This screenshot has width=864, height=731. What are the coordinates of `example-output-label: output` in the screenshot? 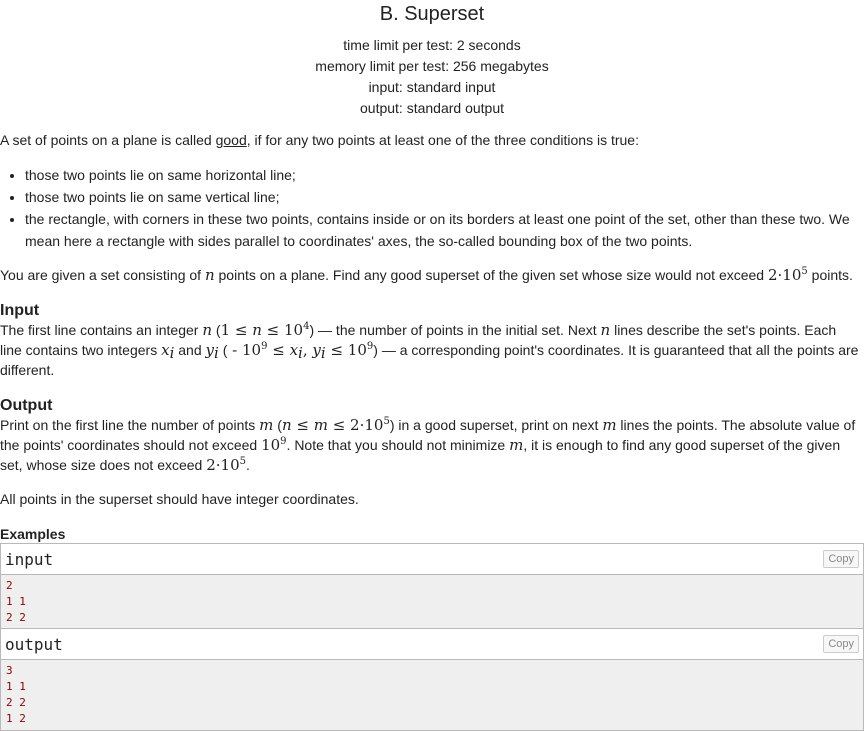 It's located at (34, 644).